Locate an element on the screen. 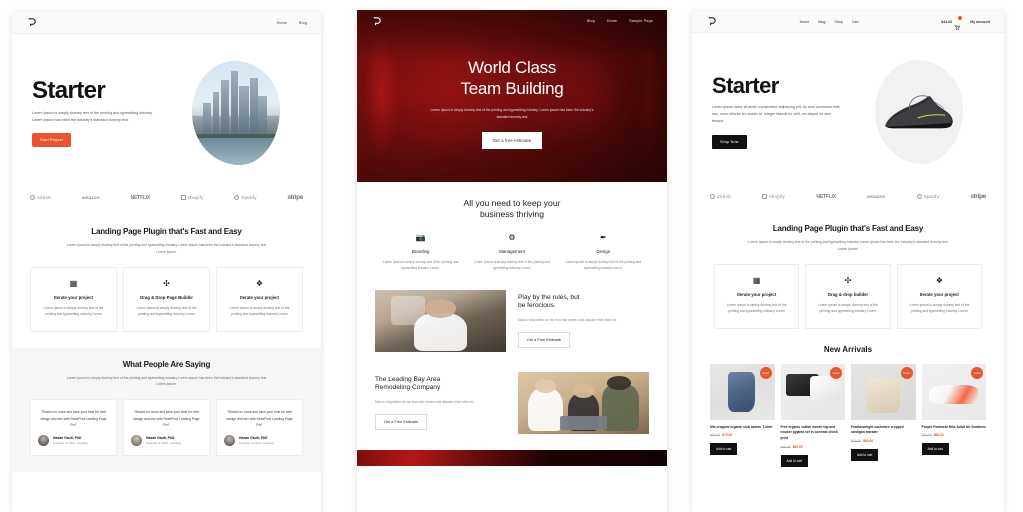 This screenshot has width=1023, height=512. product-old-price: $99.00 is located at coordinates (856, 441).